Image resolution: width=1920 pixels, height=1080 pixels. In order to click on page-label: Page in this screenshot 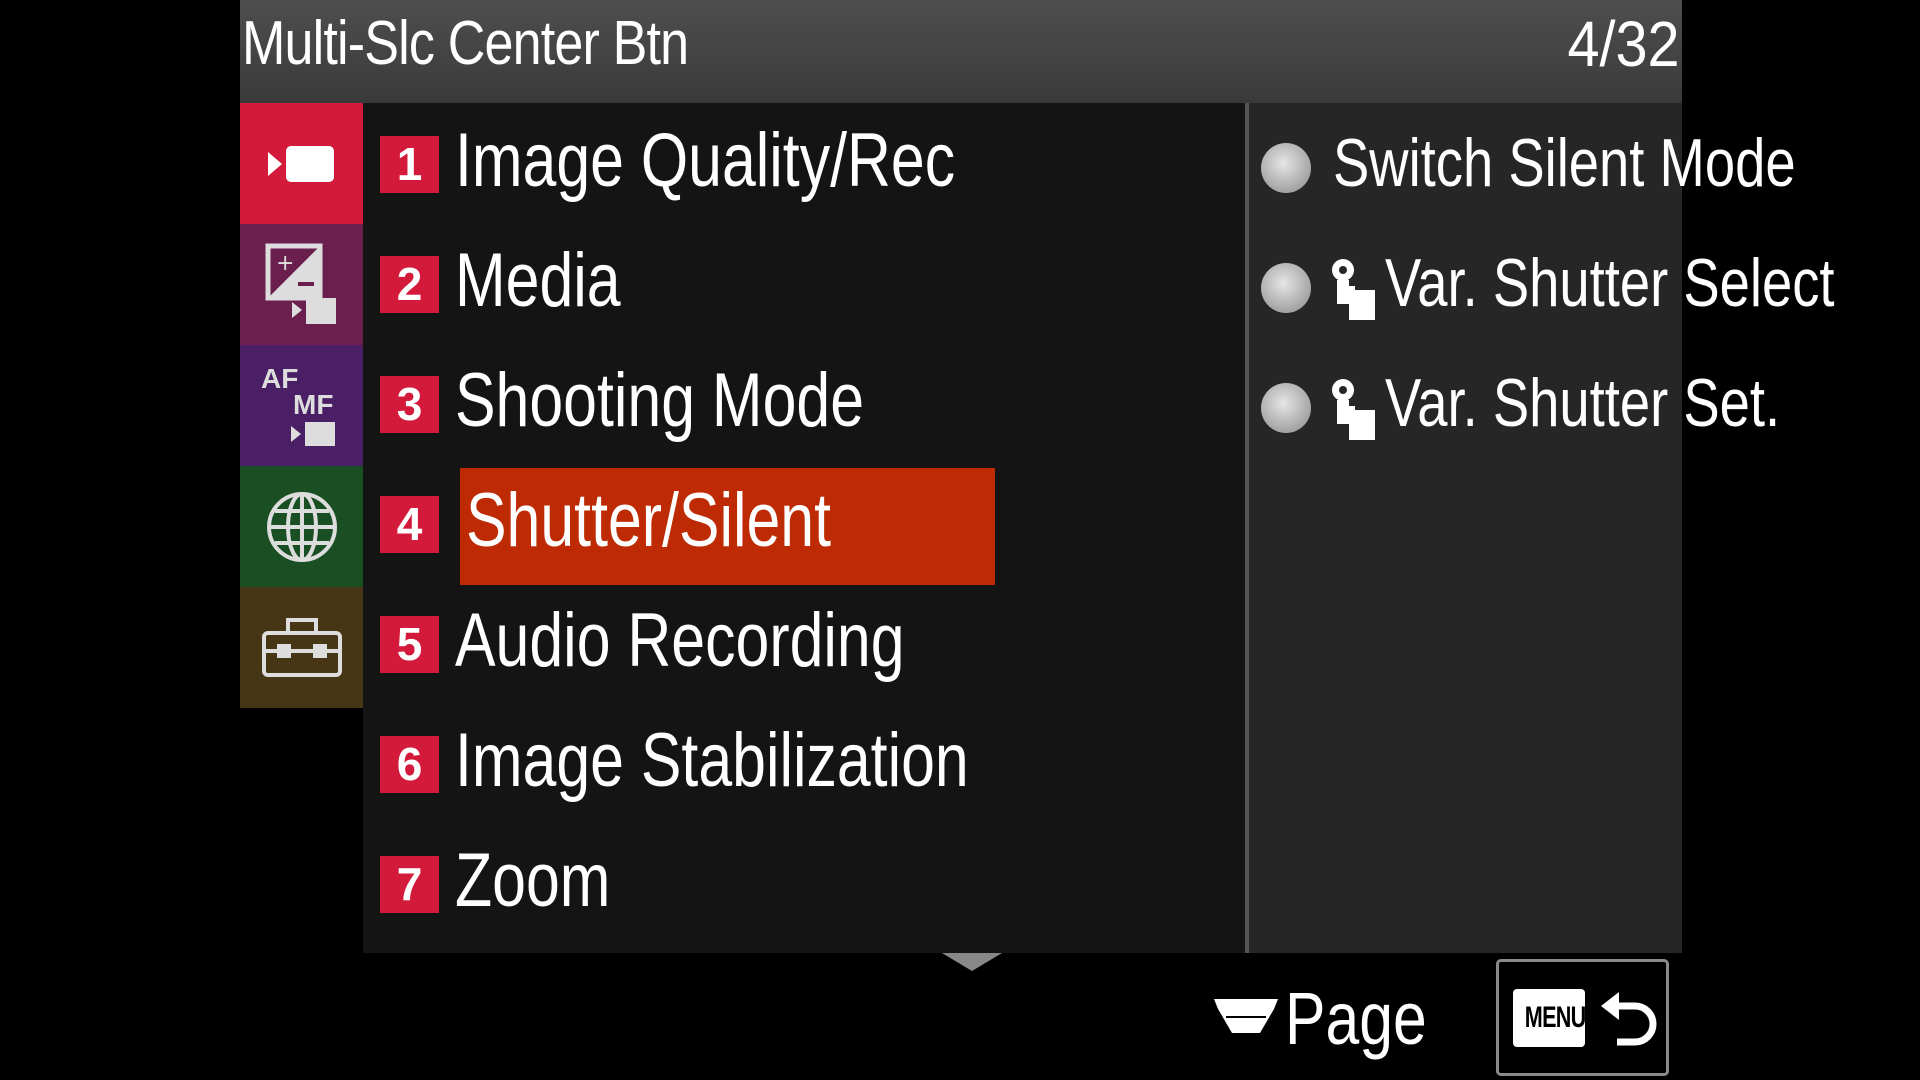, I will do `click(1356, 1018)`.